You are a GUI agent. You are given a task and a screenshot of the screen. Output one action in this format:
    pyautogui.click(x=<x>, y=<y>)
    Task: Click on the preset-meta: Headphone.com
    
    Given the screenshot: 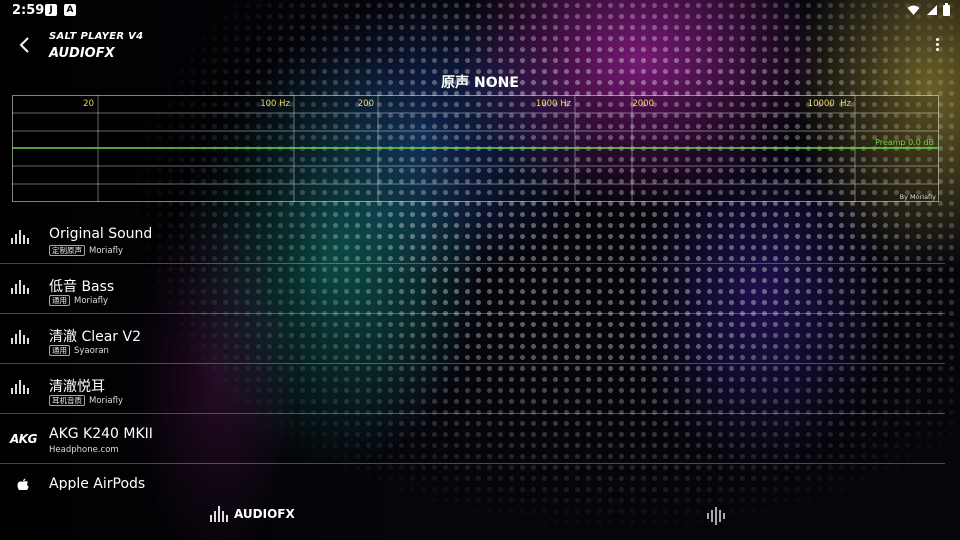 What is the action you would take?
    pyautogui.click(x=84, y=450)
    